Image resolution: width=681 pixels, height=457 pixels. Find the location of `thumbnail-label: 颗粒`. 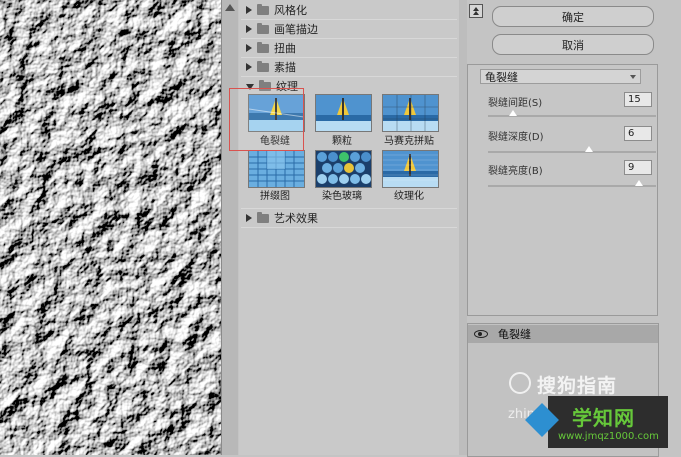

thumbnail-label: 颗粒 is located at coordinates (342, 141).